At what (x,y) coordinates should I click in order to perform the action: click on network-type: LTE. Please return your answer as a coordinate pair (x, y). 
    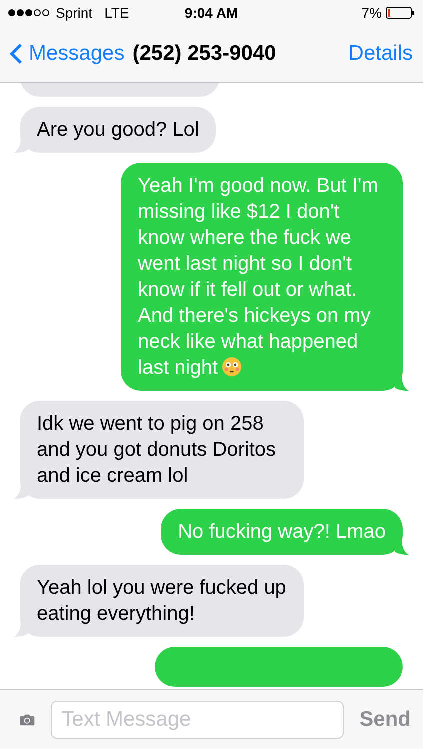
    Looking at the image, I should click on (117, 13).